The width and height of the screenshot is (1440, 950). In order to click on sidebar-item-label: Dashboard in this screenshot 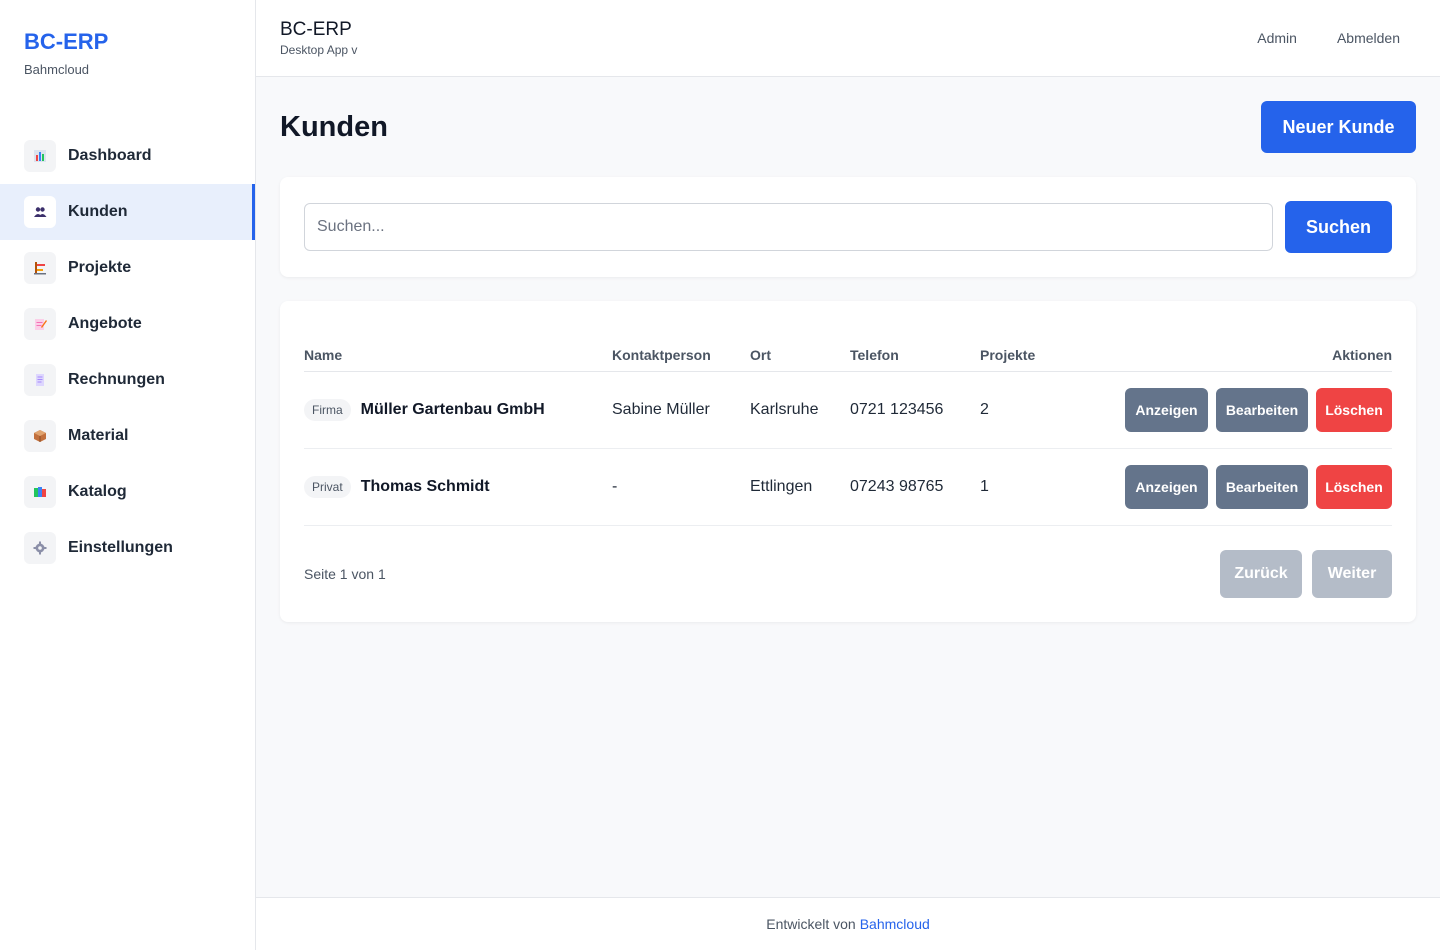, I will do `click(110, 155)`.